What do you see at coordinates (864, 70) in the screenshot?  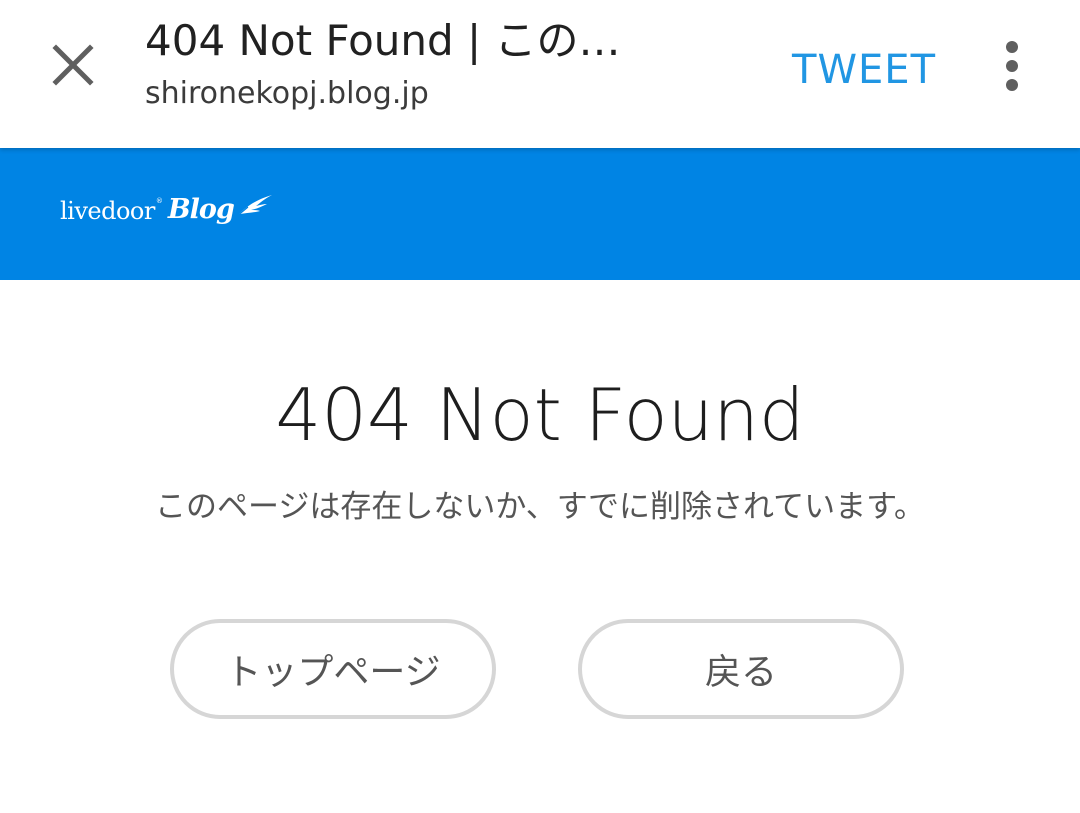 I see `tweet-button: TWEET` at bounding box center [864, 70].